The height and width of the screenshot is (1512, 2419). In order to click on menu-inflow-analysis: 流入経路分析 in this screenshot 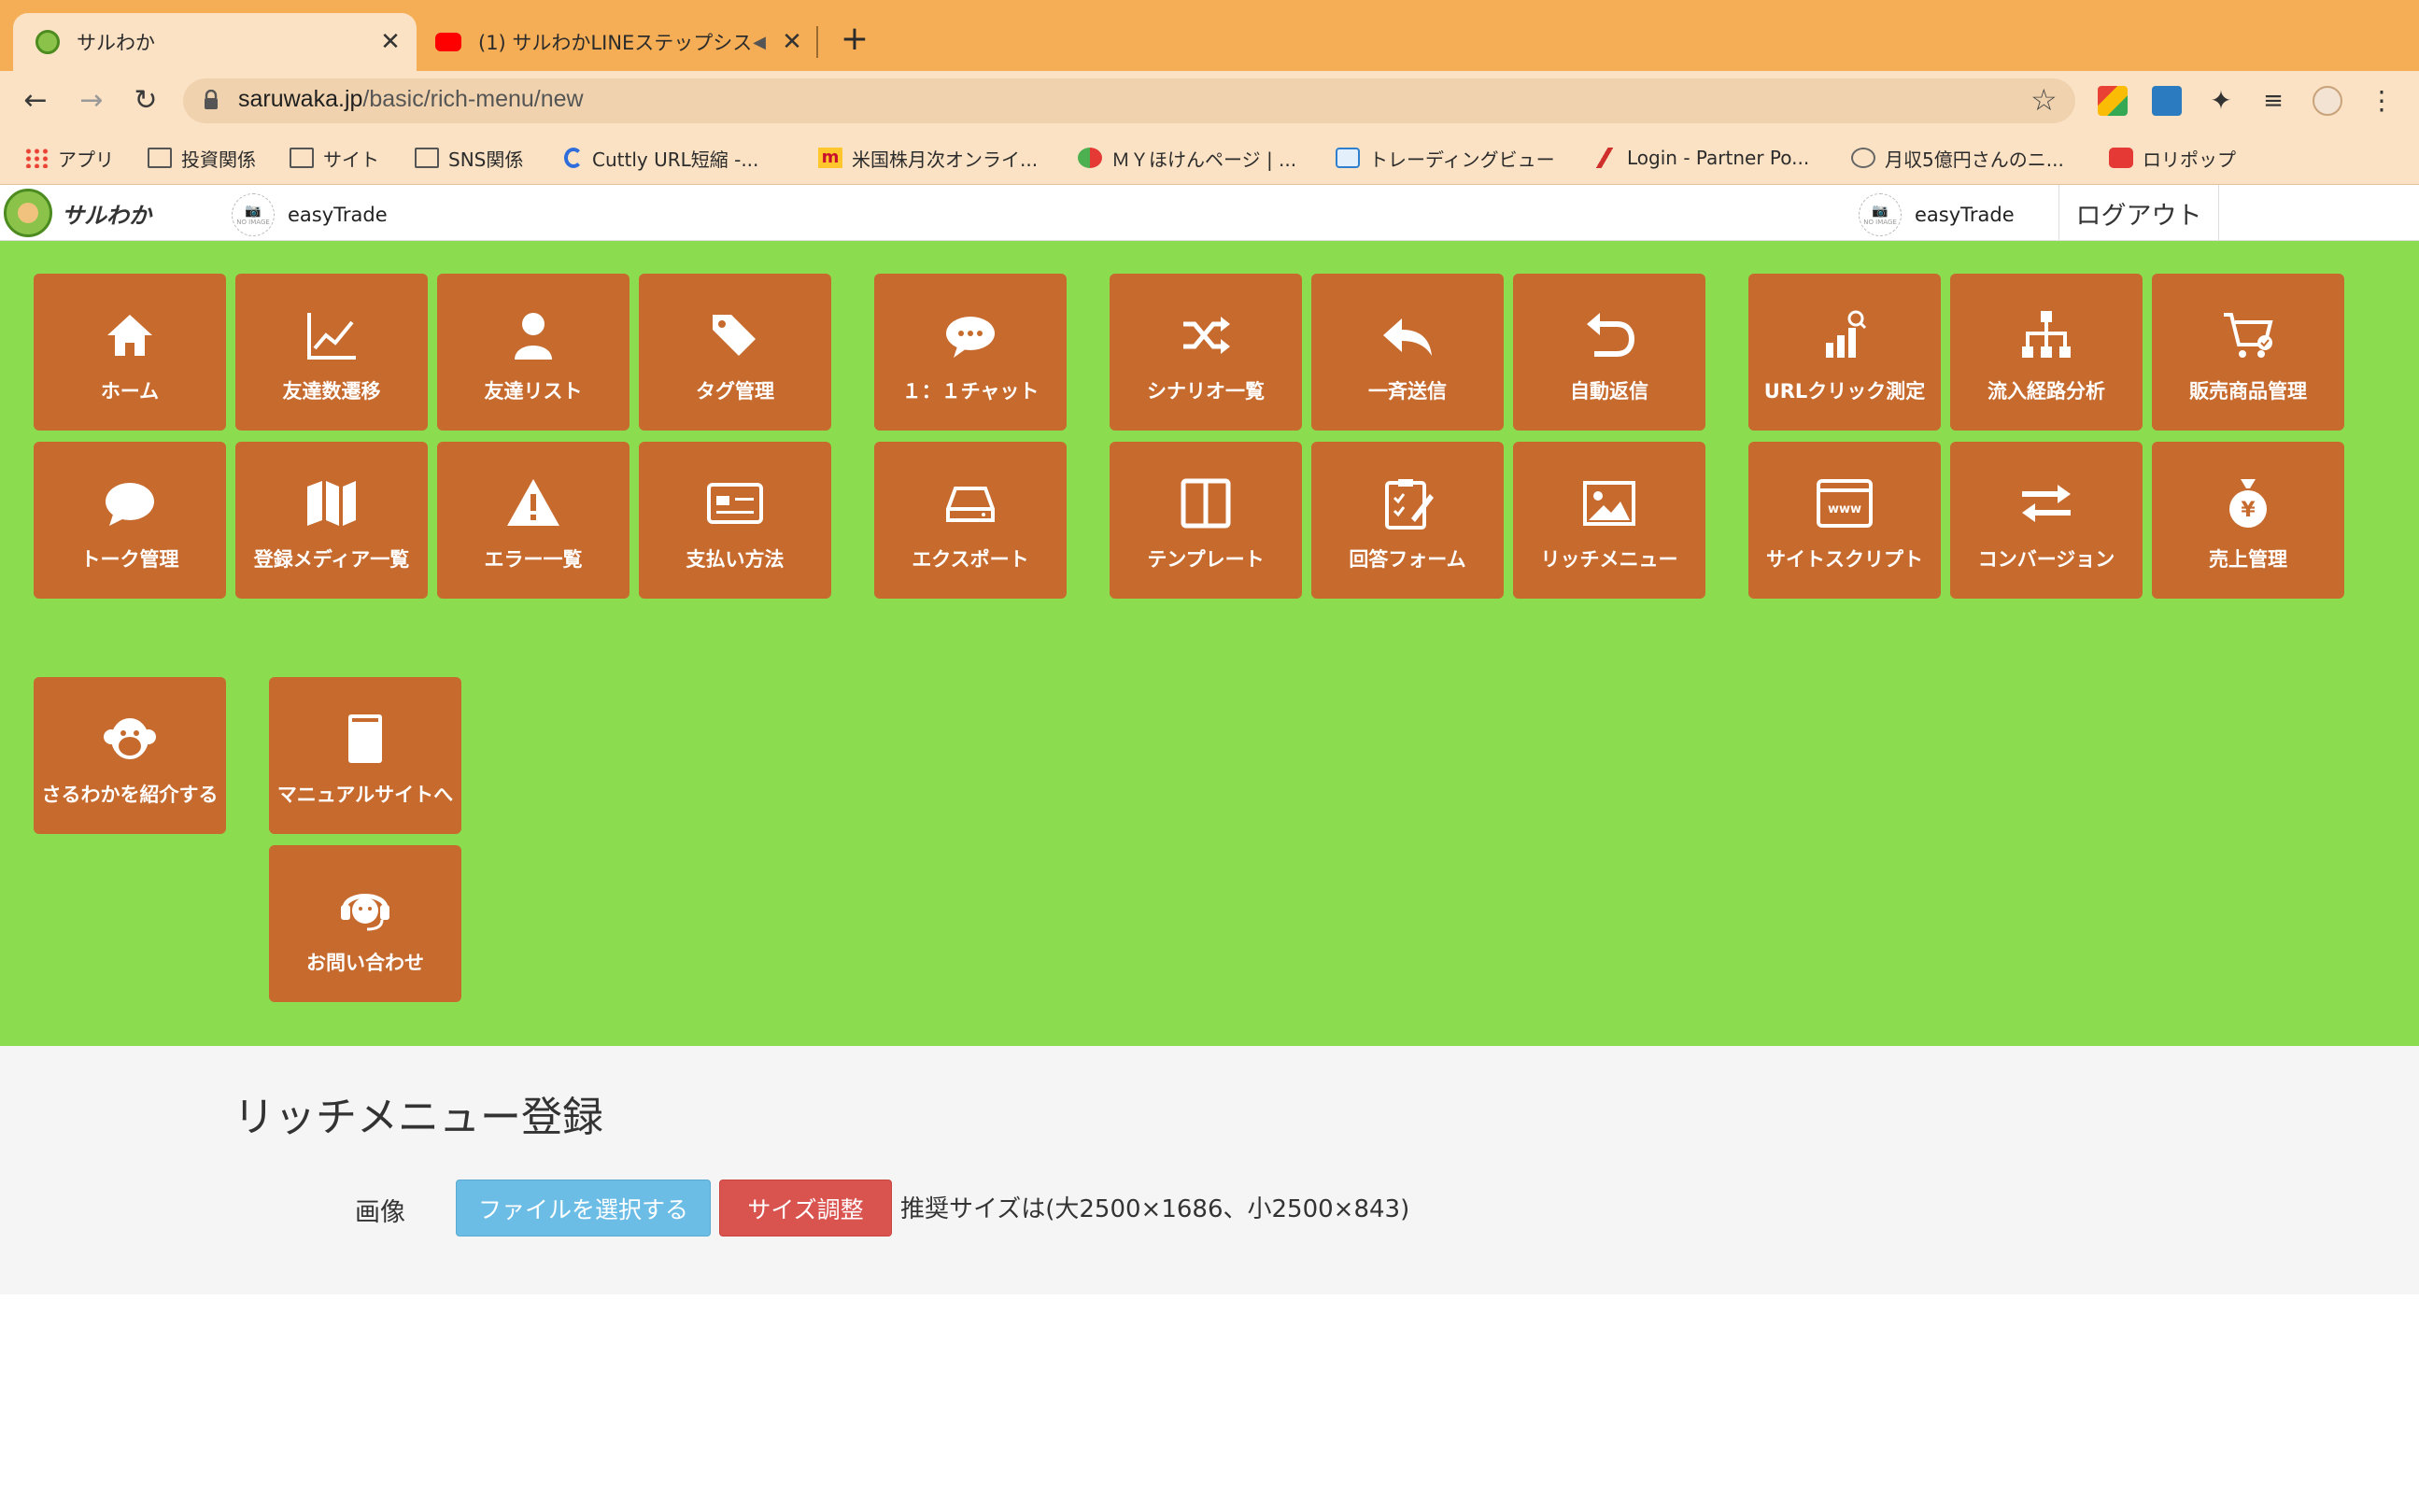, I will do `click(2046, 352)`.